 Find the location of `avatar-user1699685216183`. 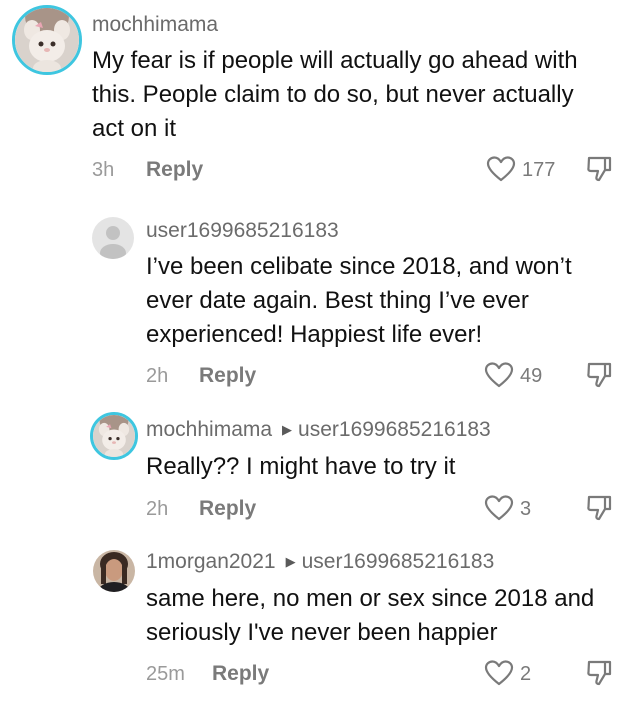

avatar-user1699685216183 is located at coordinates (113, 238).